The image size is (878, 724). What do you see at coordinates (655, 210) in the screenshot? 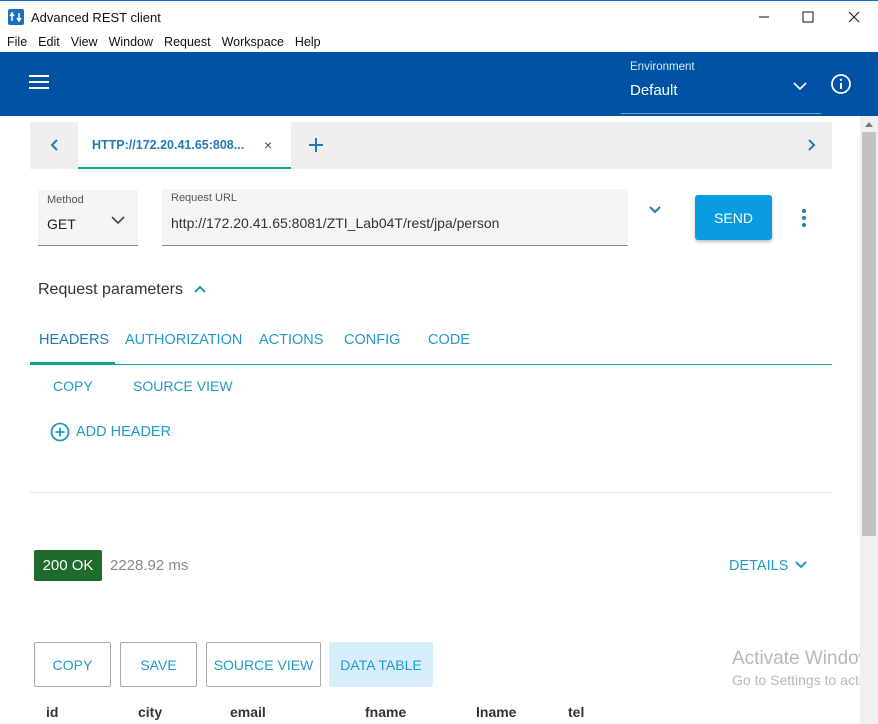
I see `url-expand-chevron-icon` at bounding box center [655, 210].